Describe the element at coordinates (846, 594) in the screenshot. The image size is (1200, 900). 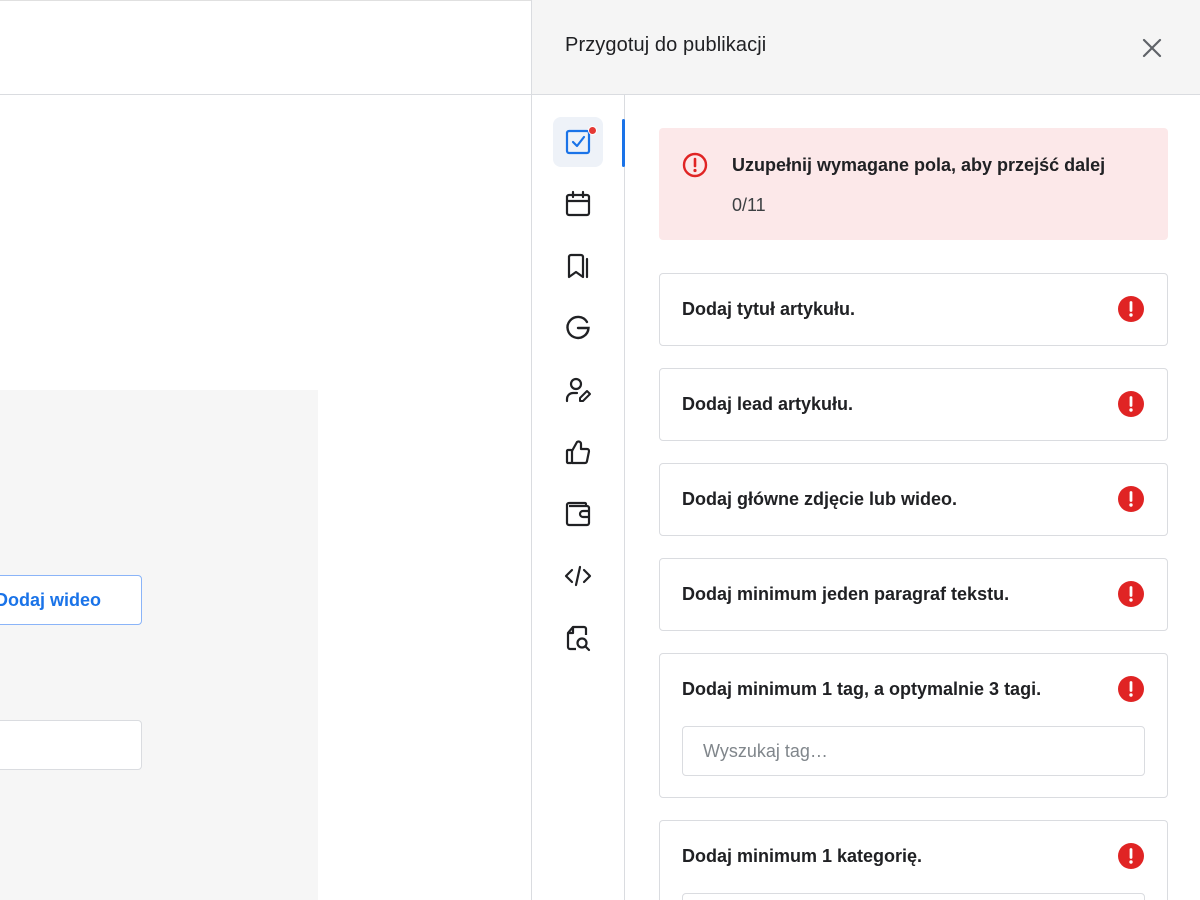
I see `requirement-label: Dodaj minimum jeden paragraf tekstu.` at that location.